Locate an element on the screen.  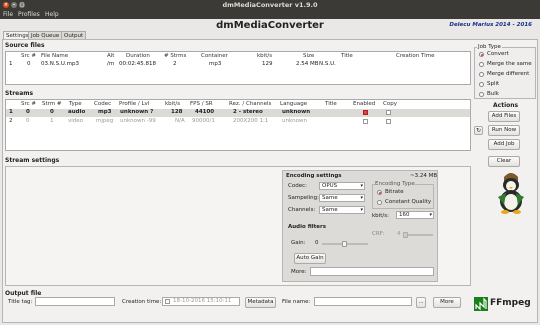
sampling-select: Same is located at coordinates (342, 198).